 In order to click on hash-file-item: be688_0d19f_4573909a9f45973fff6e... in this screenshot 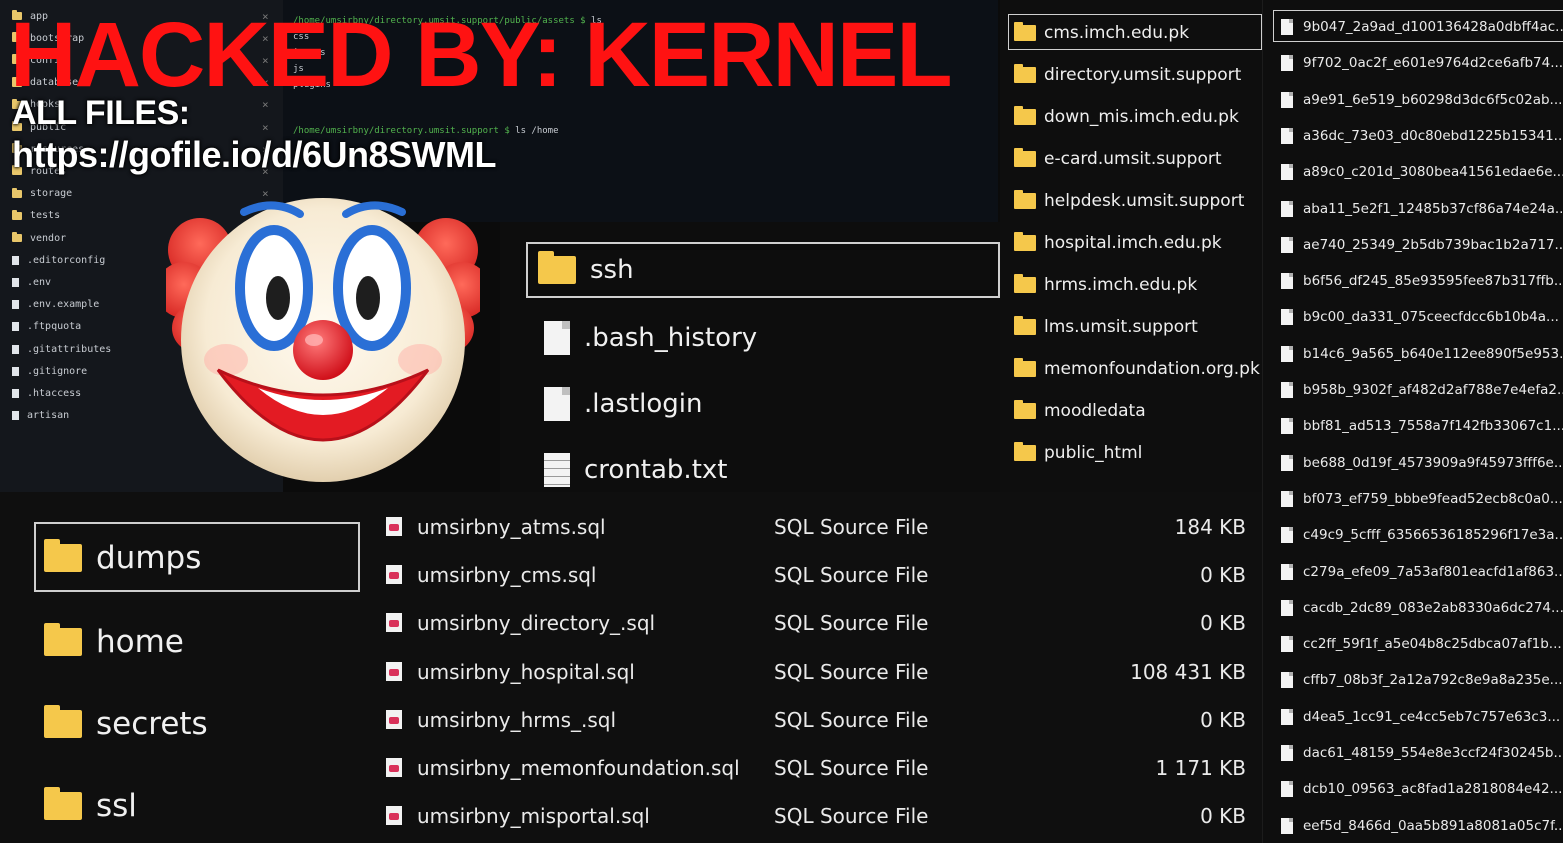, I will do `click(1422, 463)`.